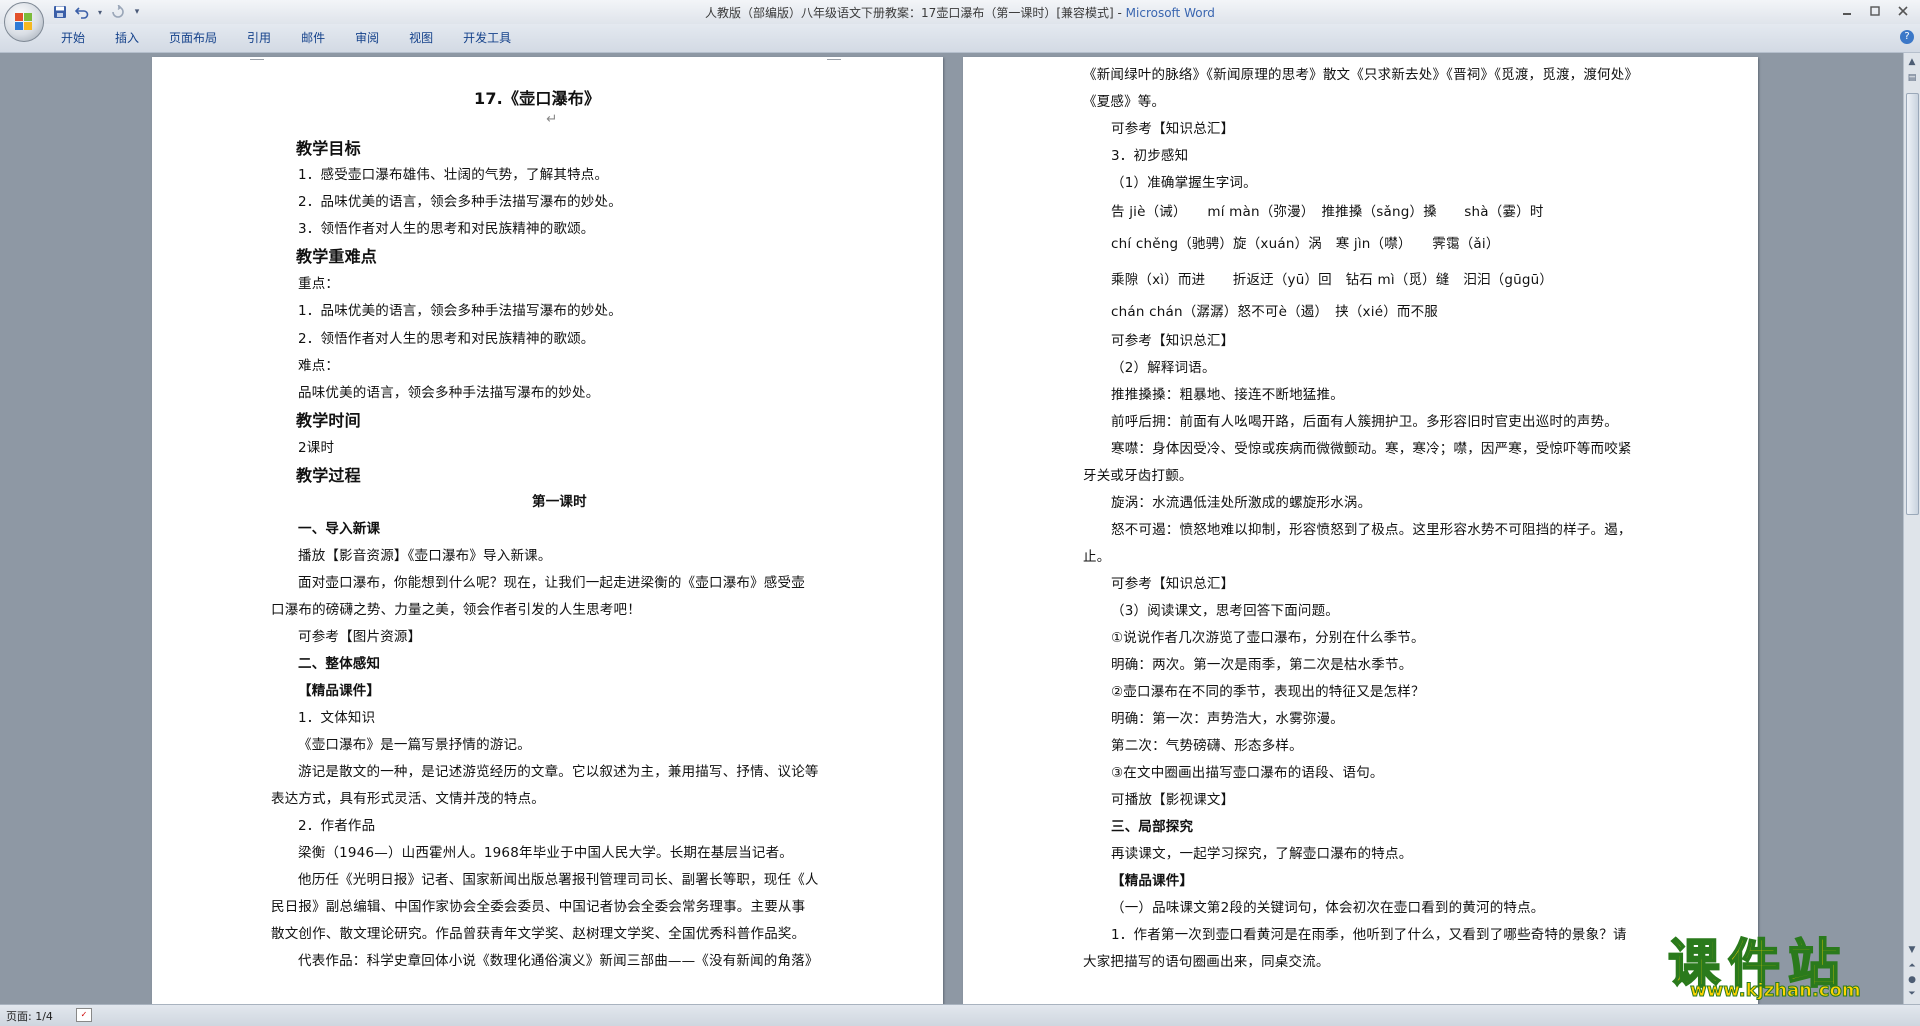 Image resolution: width=1920 pixels, height=1026 pixels. I want to click on ref-knowledge-1: 可参考【知识总汇】, so click(1173, 129).